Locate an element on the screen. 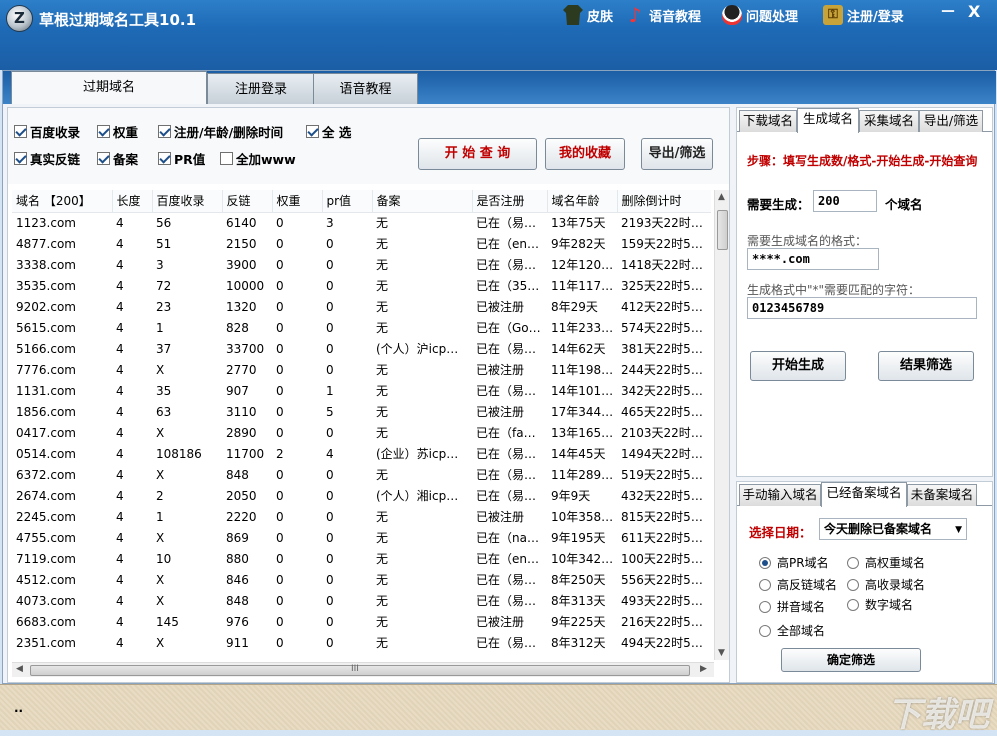 The width and height of the screenshot is (997, 736). chars-input: 0123456789 is located at coordinates (862, 308).